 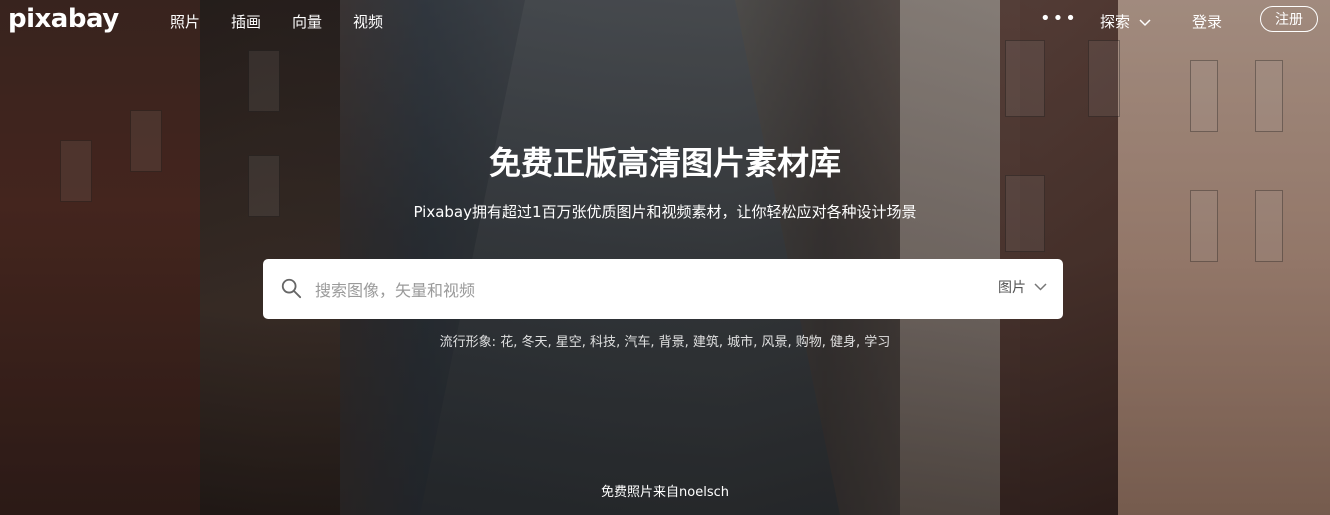 What do you see at coordinates (665, 20) in the screenshot?
I see `top-nav: pixabay 照片 插画 向量 视频 ••• 探索 登录 注册` at bounding box center [665, 20].